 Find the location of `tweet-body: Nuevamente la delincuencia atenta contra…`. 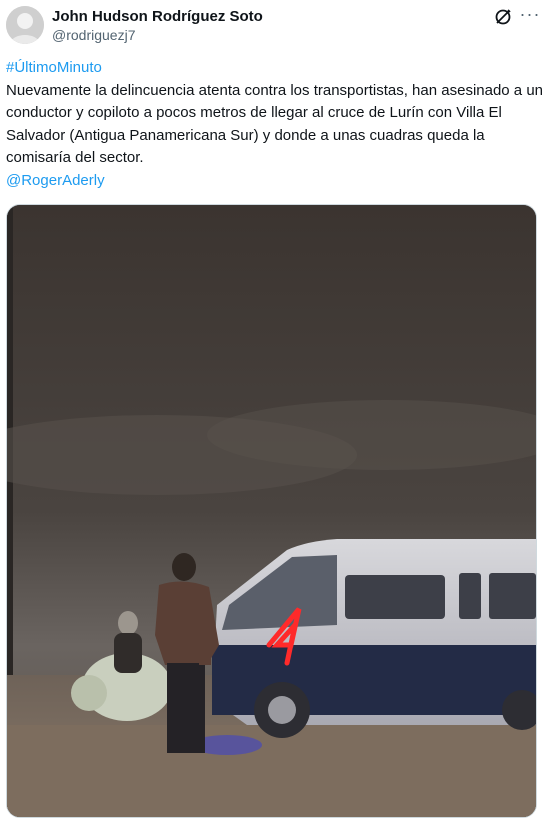

tweet-body: Nuevamente la delincuencia atenta contra… is located at coordinates (275, 124).